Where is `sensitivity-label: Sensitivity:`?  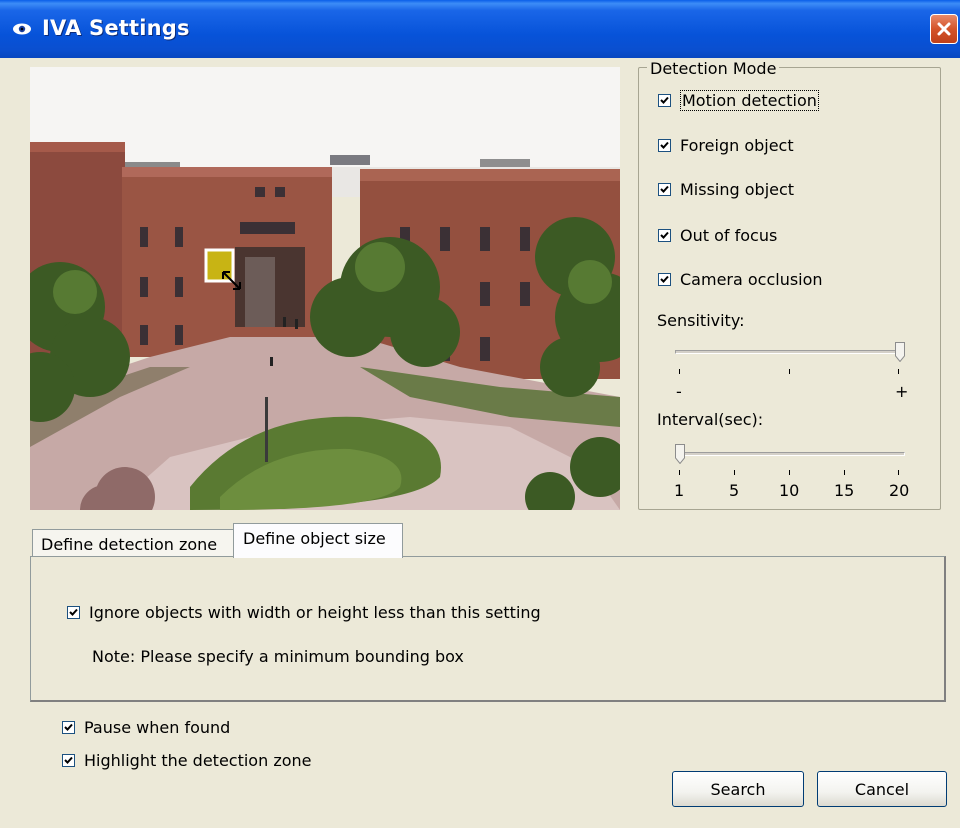 sensitivity-label: Sensitivity: is located at coordinates (701, 320).